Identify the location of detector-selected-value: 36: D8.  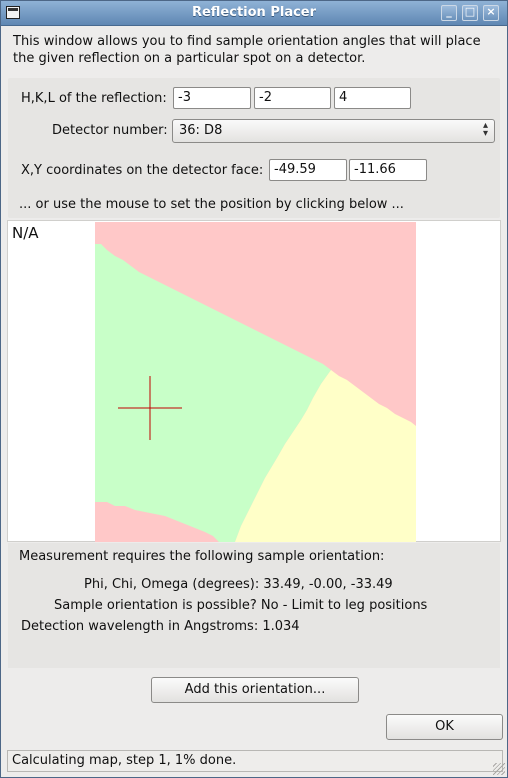
(201, 130).